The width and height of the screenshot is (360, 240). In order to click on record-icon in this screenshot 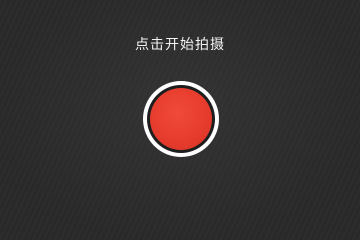, I will do `click(181, 119)`.